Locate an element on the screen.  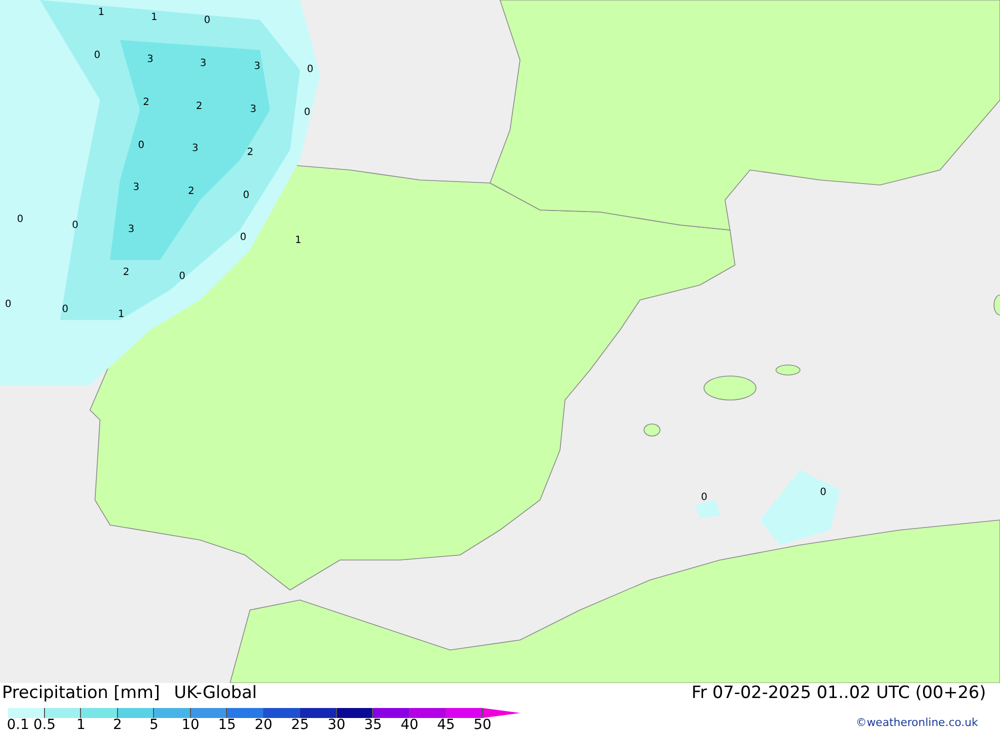
scale-label: 30 is located at coordinates (337, 725).